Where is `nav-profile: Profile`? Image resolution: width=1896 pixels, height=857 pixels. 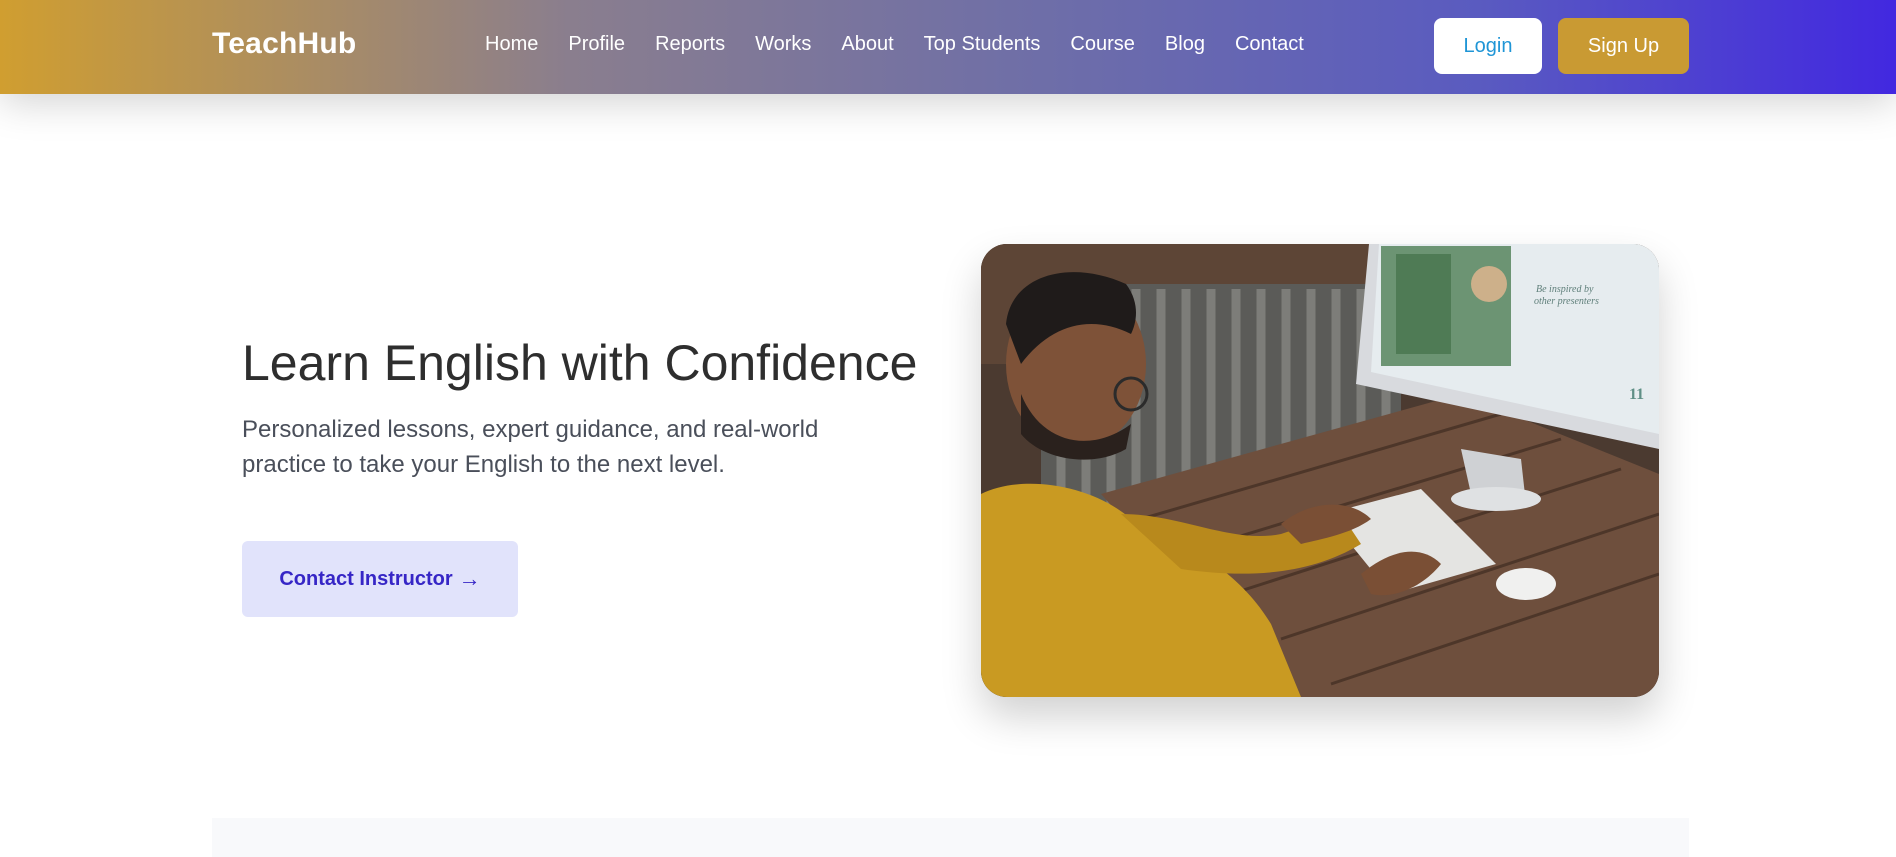
nav-profile: Profile is located at coordinates (596, 44).